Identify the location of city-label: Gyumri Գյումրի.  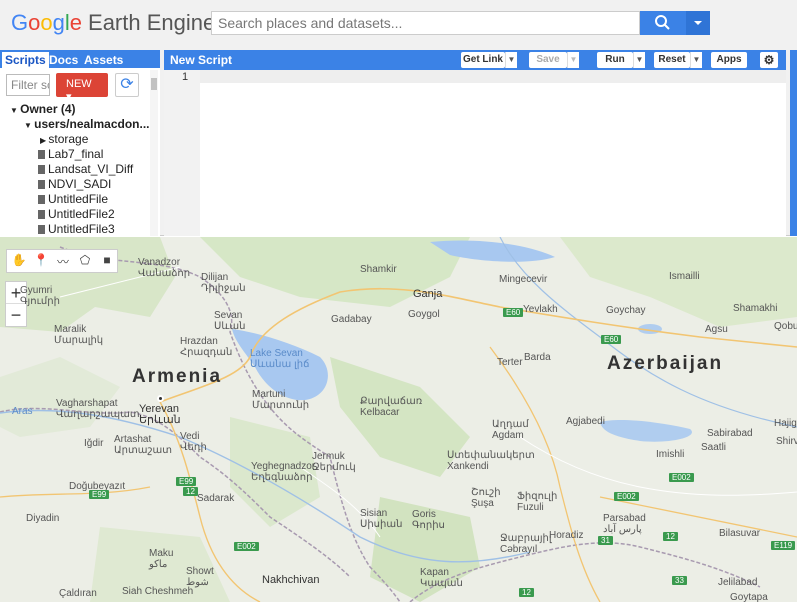
(40, 296).